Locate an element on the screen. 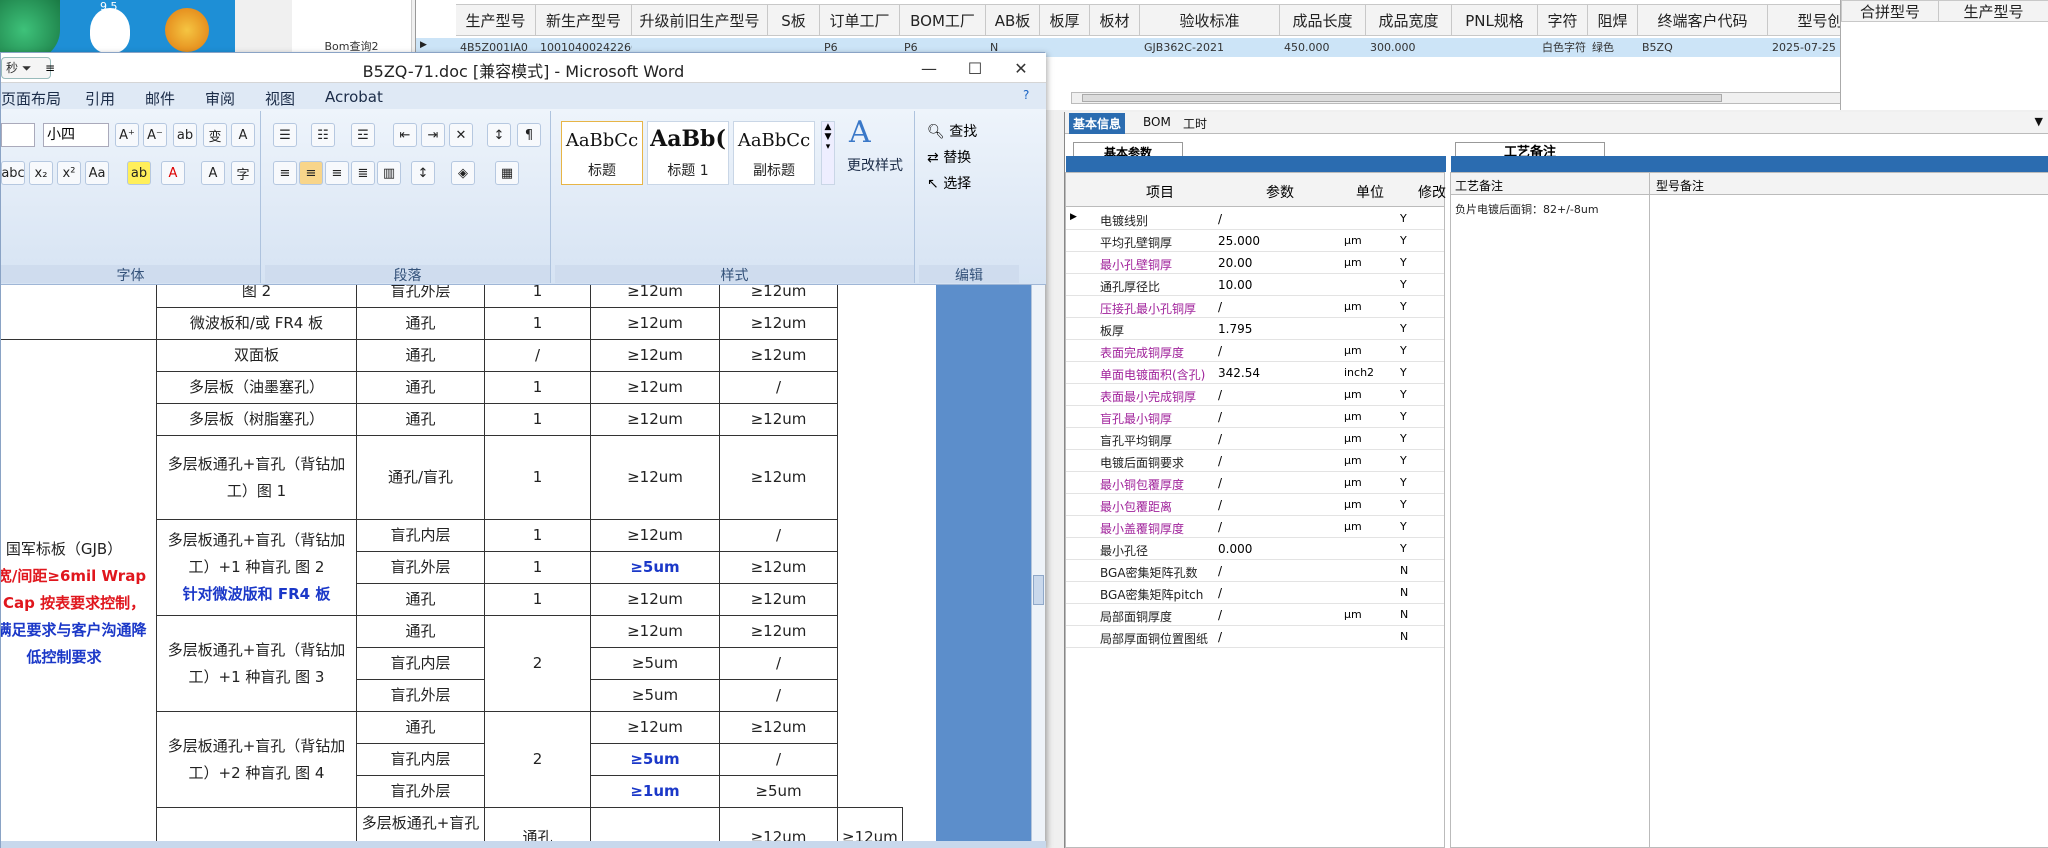  process-note-text: 负片电镀后面铜：82+/-8um is located at coordinates (1527, 209).